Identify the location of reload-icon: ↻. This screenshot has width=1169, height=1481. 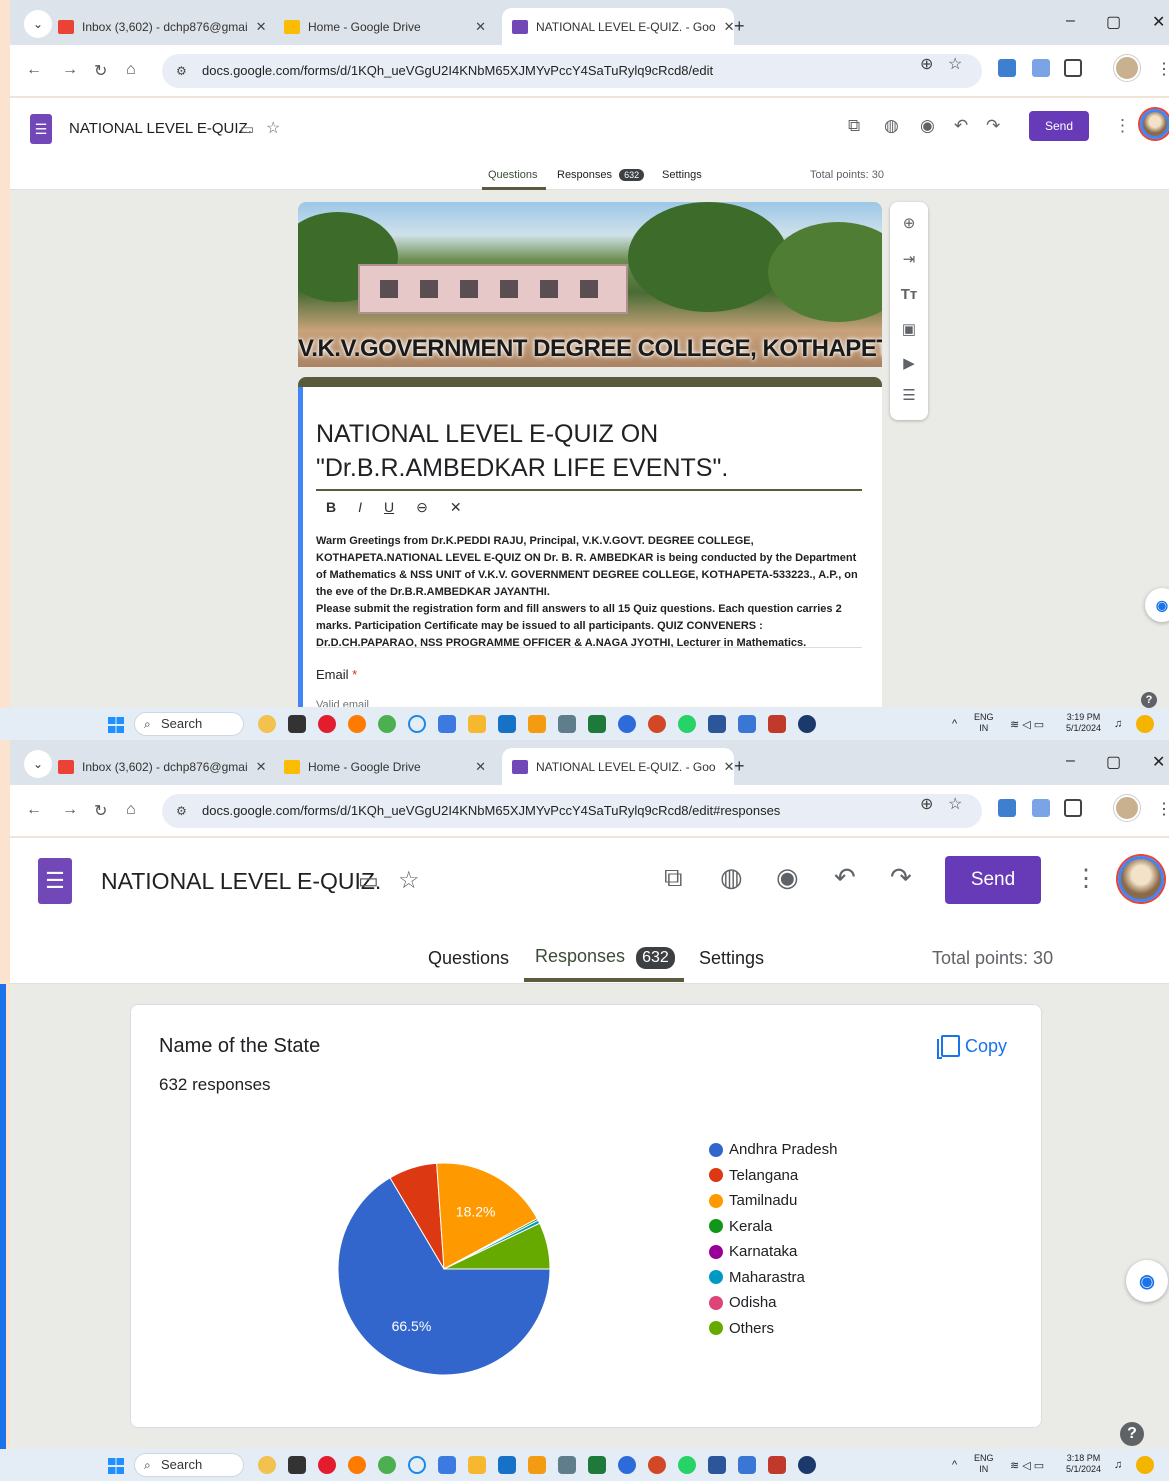
(100, 811).